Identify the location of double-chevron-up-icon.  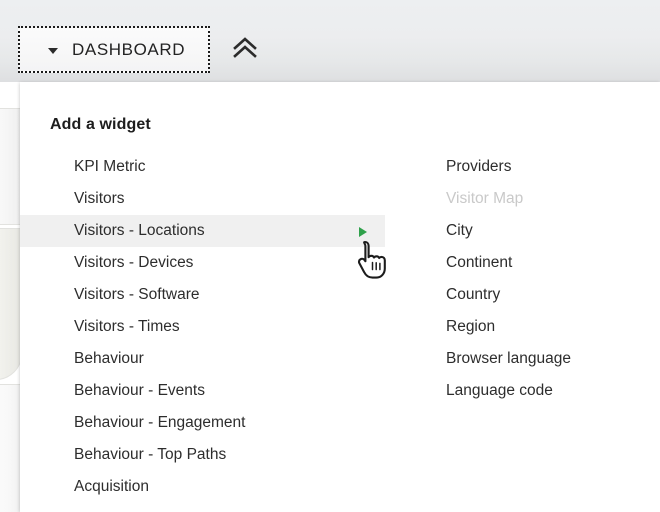
(245, 48).